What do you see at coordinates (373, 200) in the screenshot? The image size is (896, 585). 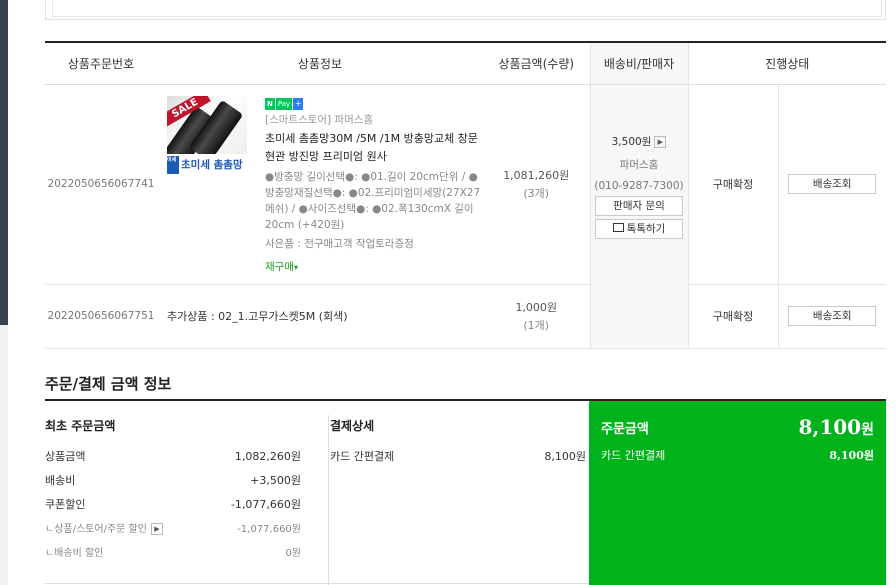 I see `product-options: ●방충망 길이선택●: ●01.길이 20cm단위 / ●방충망재질선택●` at bounding box center [373, 200].